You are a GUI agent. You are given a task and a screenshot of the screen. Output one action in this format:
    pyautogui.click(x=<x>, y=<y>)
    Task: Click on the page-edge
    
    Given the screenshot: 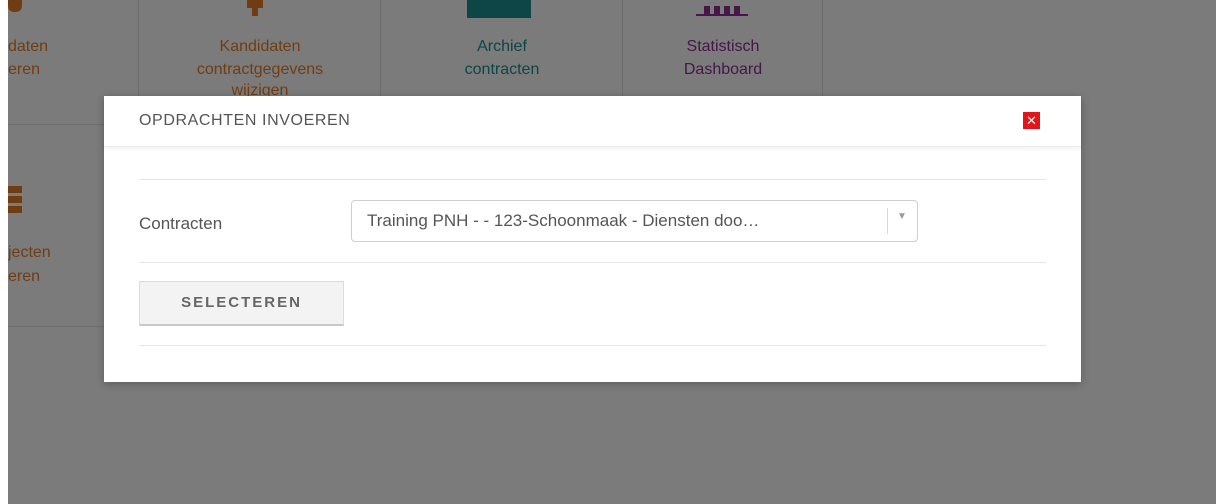 What is the action you would take?
    pyautogui.click(x=4, y=252)
    